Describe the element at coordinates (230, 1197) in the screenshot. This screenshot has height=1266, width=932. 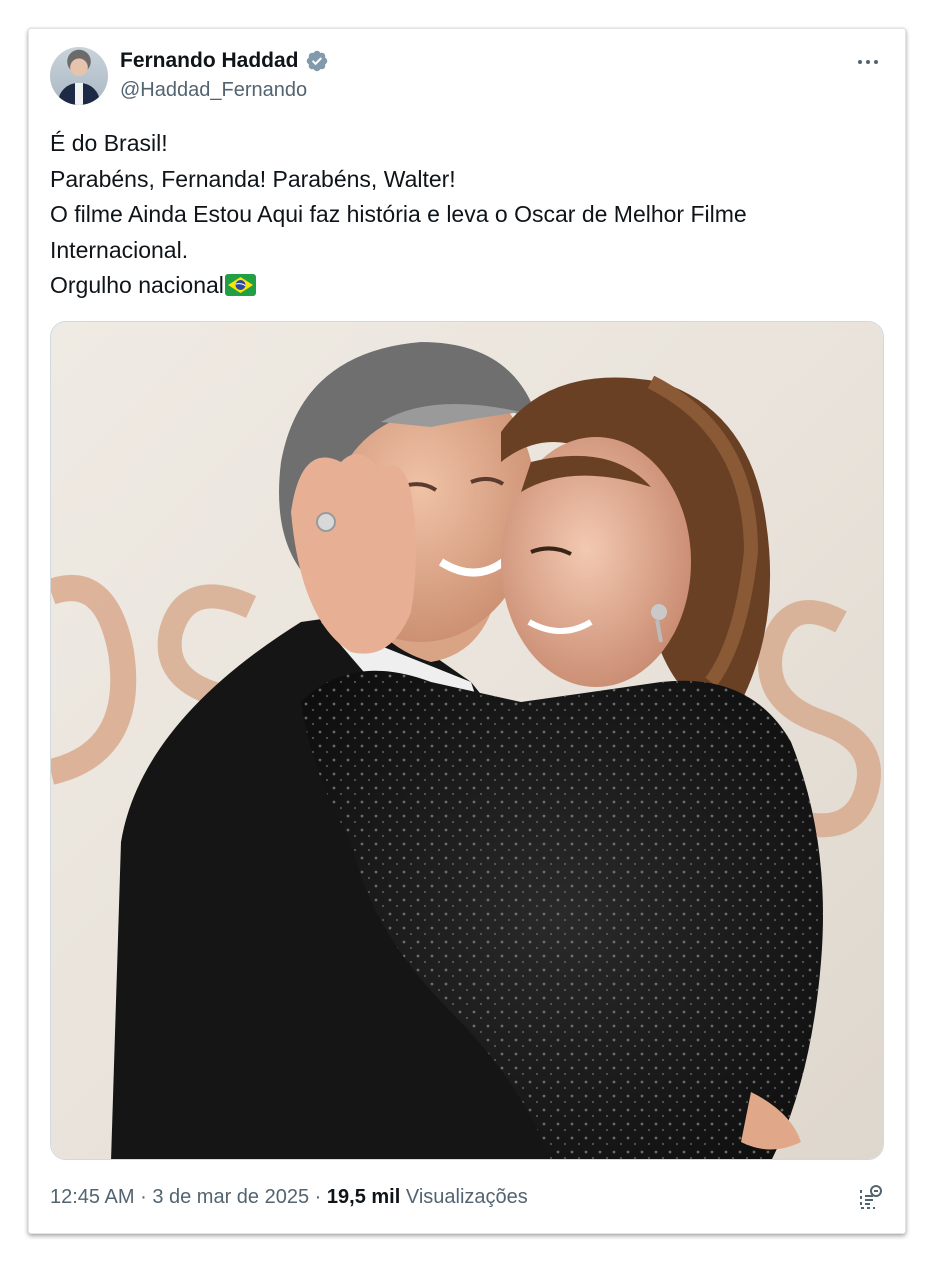
I see `tweet-date: 3 de mar de 2025` at that location.